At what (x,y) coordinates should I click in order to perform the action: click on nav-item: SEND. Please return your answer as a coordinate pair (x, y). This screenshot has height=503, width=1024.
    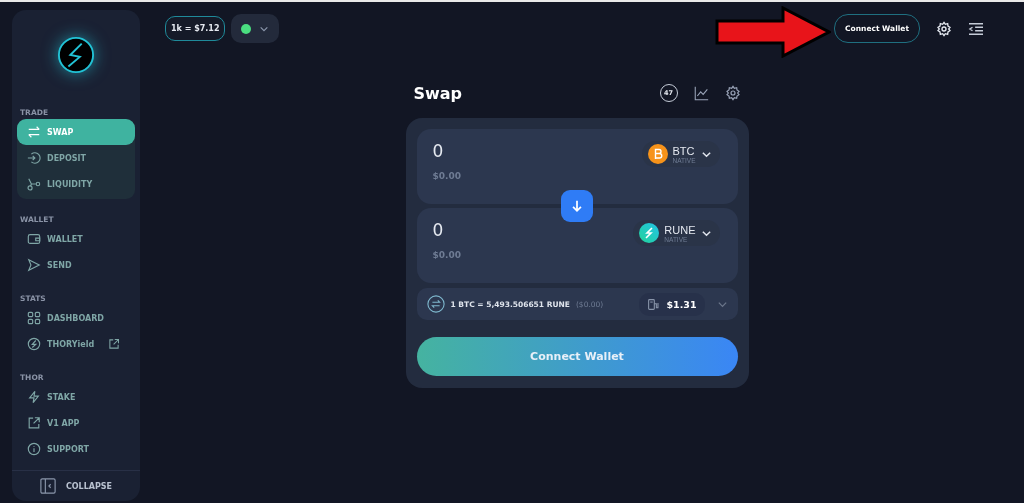
    Looking at the image, I should click on (76, 265).